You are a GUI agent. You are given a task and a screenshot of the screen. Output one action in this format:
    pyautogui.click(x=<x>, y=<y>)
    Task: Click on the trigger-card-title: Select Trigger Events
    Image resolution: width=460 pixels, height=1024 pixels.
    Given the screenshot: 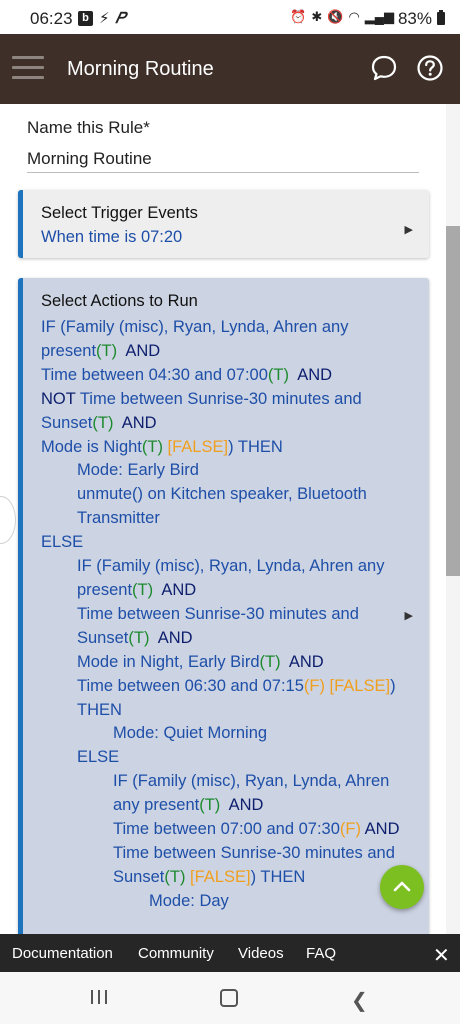 What is the action you would take?
    pyautogui.click(x=119, y=213)
    